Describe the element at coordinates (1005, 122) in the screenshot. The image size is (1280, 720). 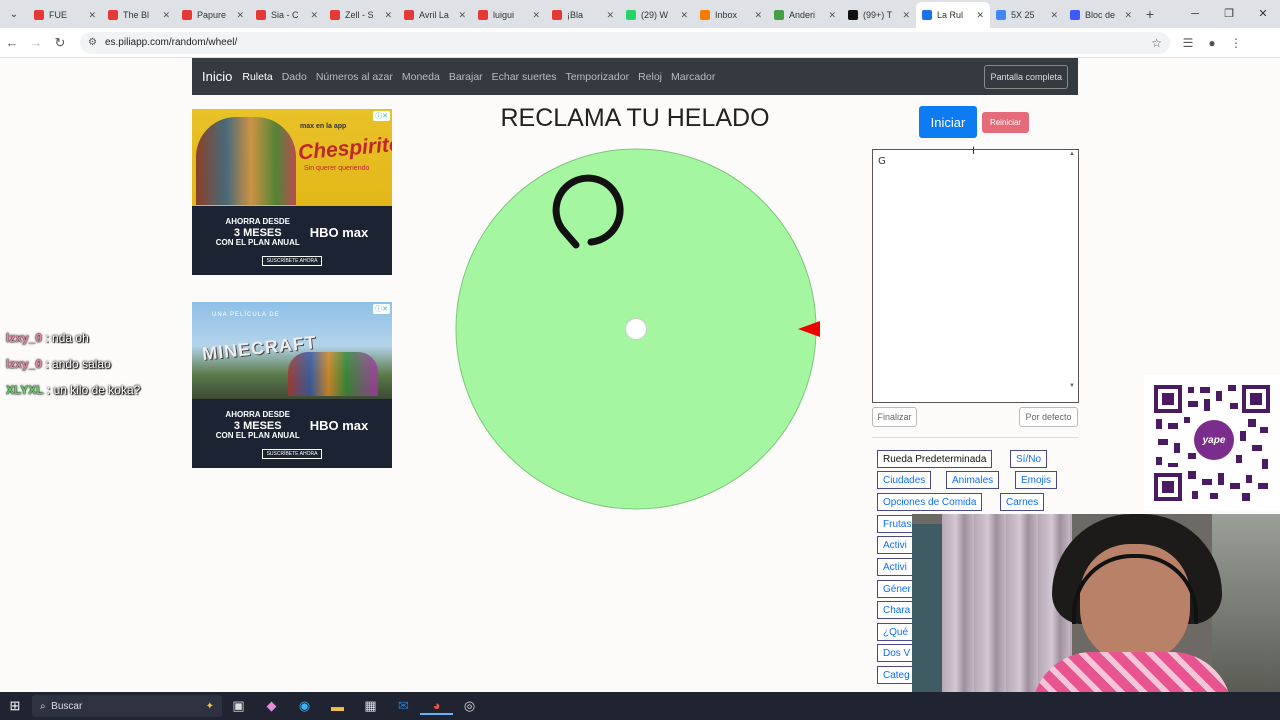
I see `reset-button: Reiniciar` at that location.